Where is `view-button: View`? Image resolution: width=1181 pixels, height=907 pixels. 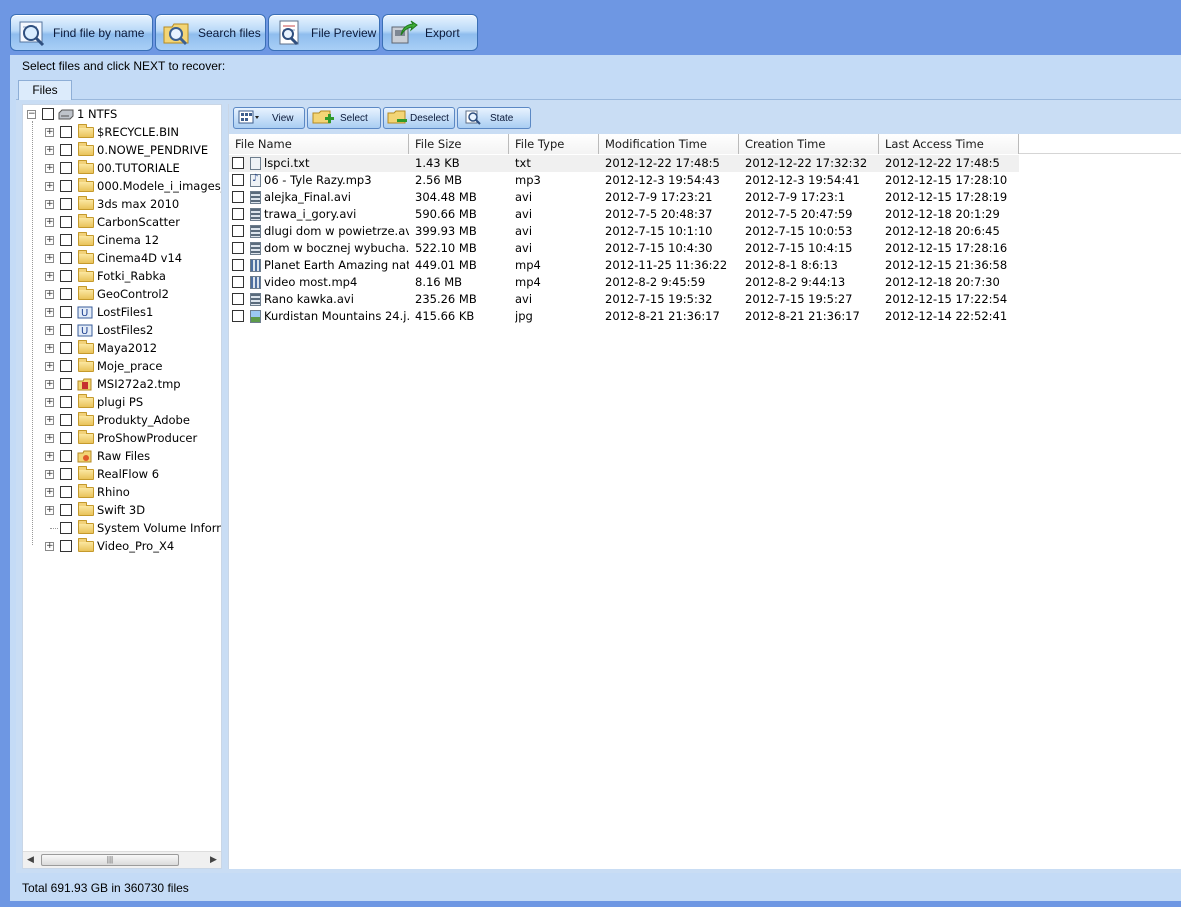 view-button: View is located at coordinates (269, 118).